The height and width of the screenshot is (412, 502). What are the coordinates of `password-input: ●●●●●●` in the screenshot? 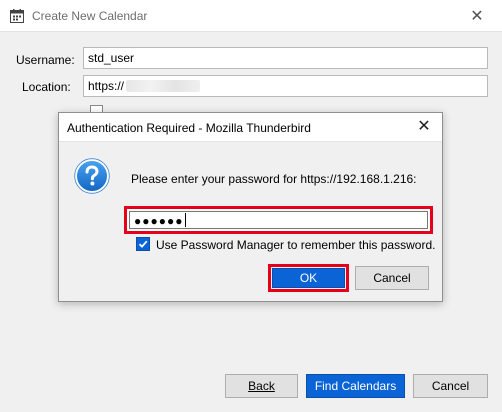 It's located at (278, 220).